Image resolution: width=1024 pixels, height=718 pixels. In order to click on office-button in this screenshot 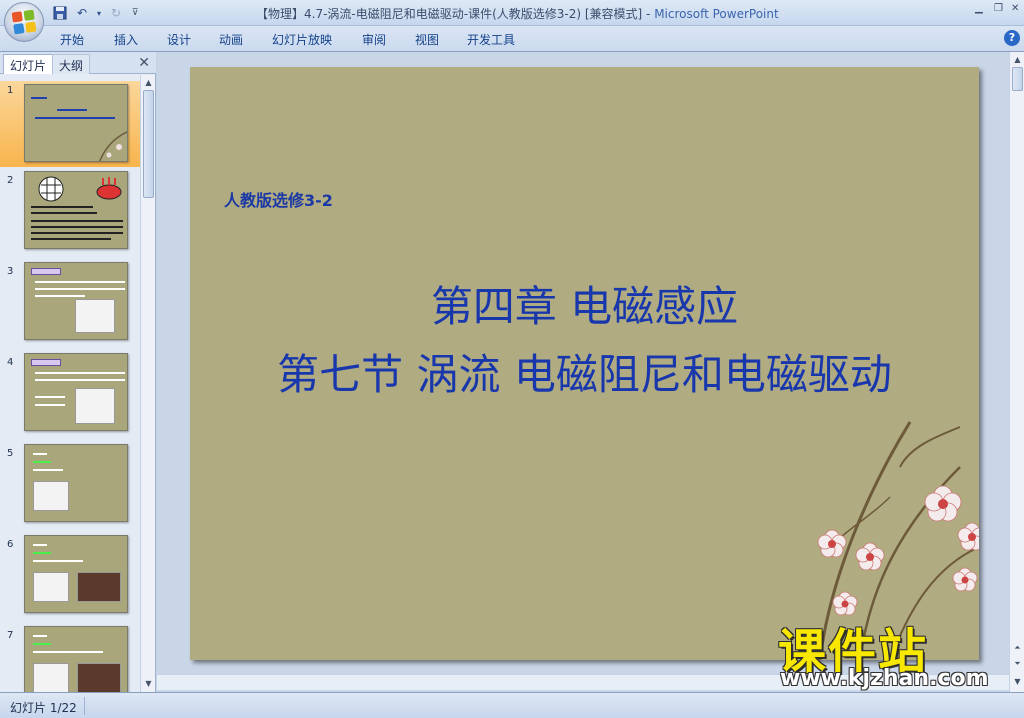, I will do `click(24, 22)`.